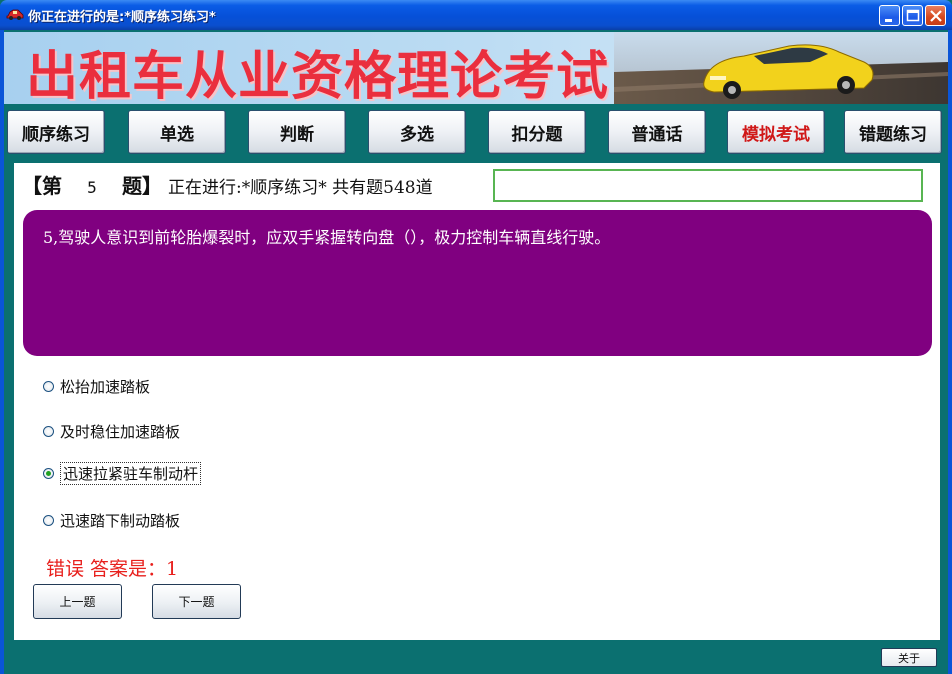 The height and width of the screenshot is (674, 952). I want to click on frame-border-left, so click(2, 352).